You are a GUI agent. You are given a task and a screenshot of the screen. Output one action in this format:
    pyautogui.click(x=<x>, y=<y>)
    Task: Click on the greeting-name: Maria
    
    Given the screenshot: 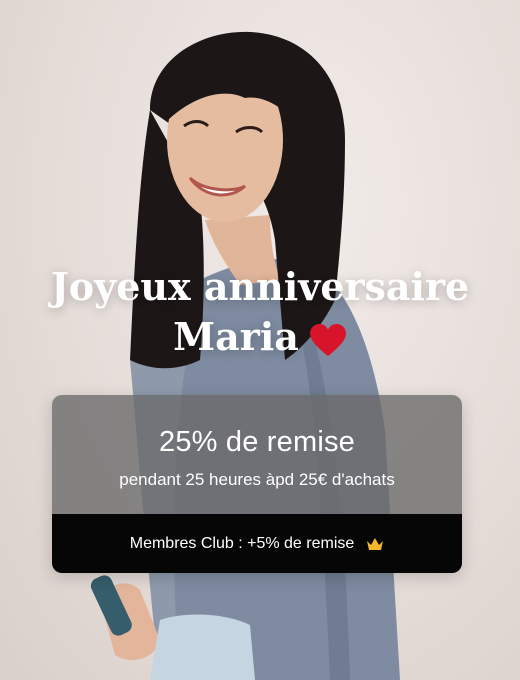 What is the action you would take?
    pyautogui.click(x=236, y=336)
    